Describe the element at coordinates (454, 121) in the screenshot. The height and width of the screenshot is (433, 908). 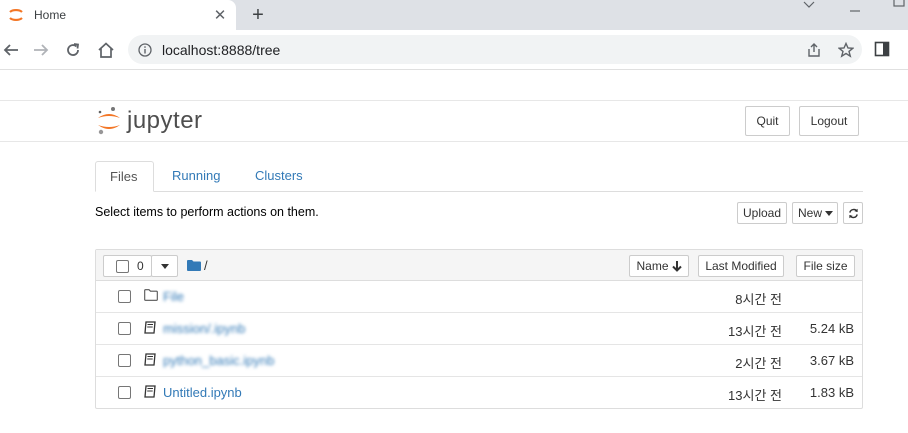
I see `jupyter-header: jupyter Quit Logout` at that location.